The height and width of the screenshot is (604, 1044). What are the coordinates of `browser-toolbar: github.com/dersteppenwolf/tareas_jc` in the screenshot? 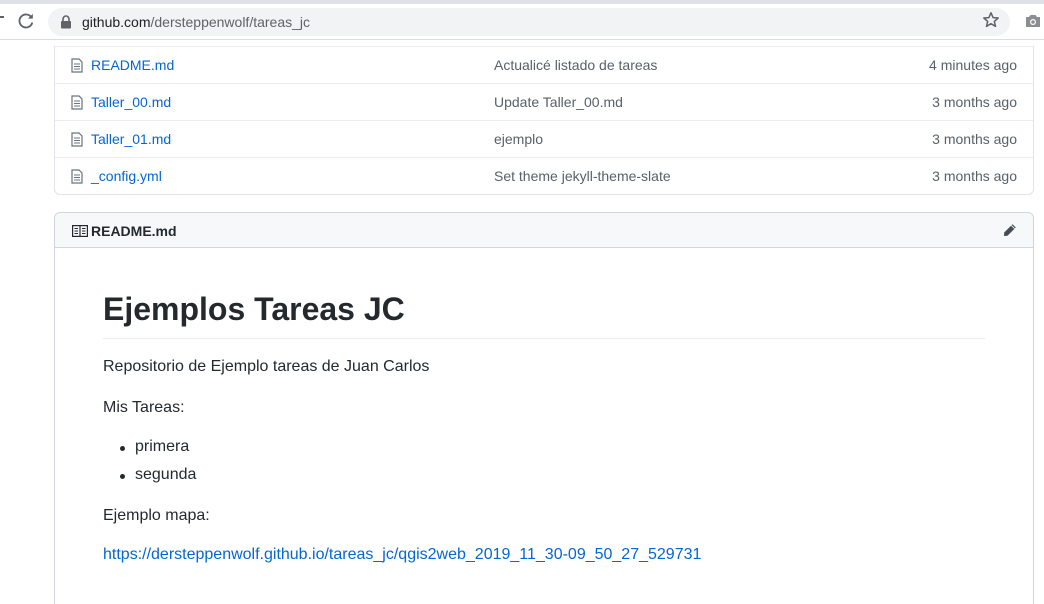 It's located at (522, 20).